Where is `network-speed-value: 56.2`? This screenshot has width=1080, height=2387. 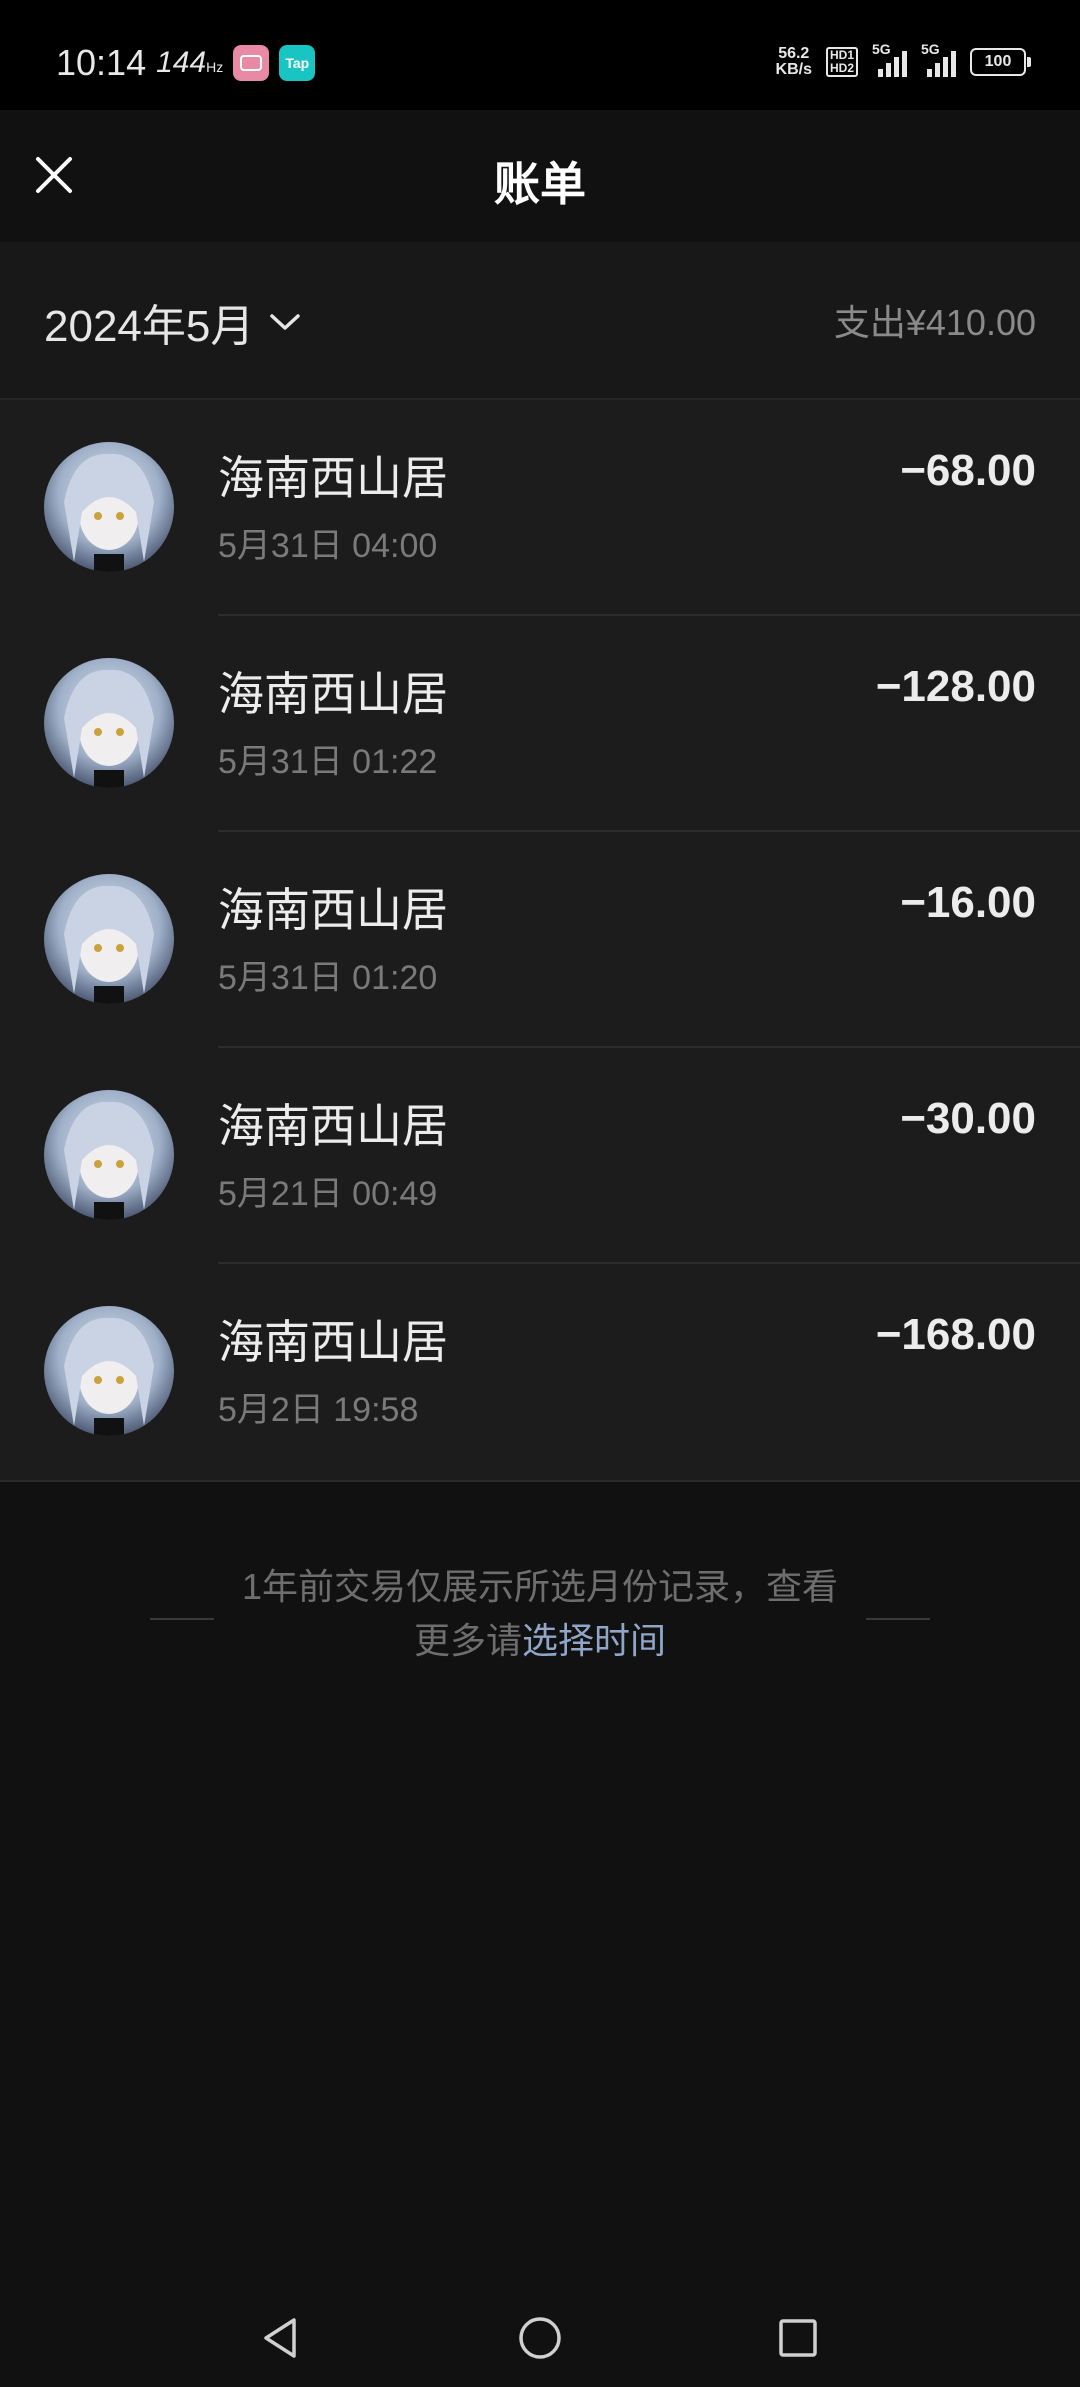 network-speed-value: 56.2 is located at coordinates (794, 53).